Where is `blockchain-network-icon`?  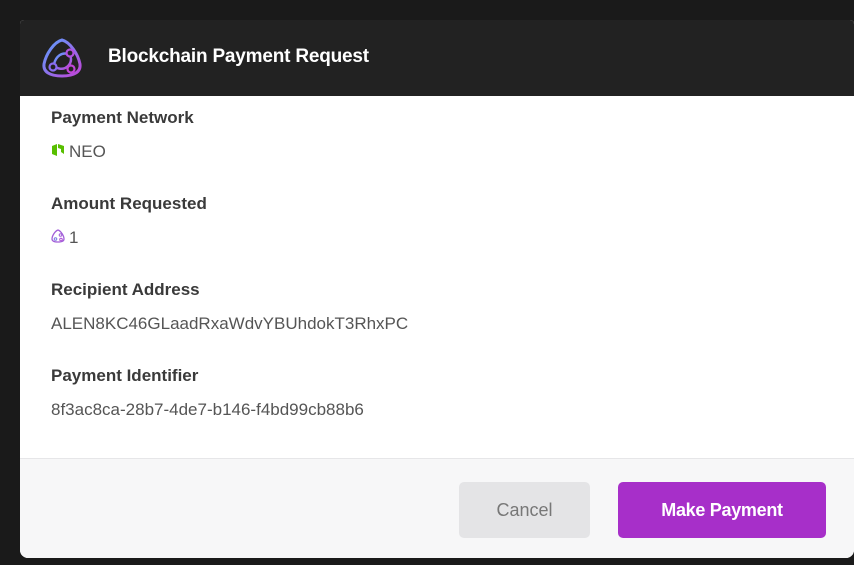
blockchain-network-icon is located at coordinates (62, 58).